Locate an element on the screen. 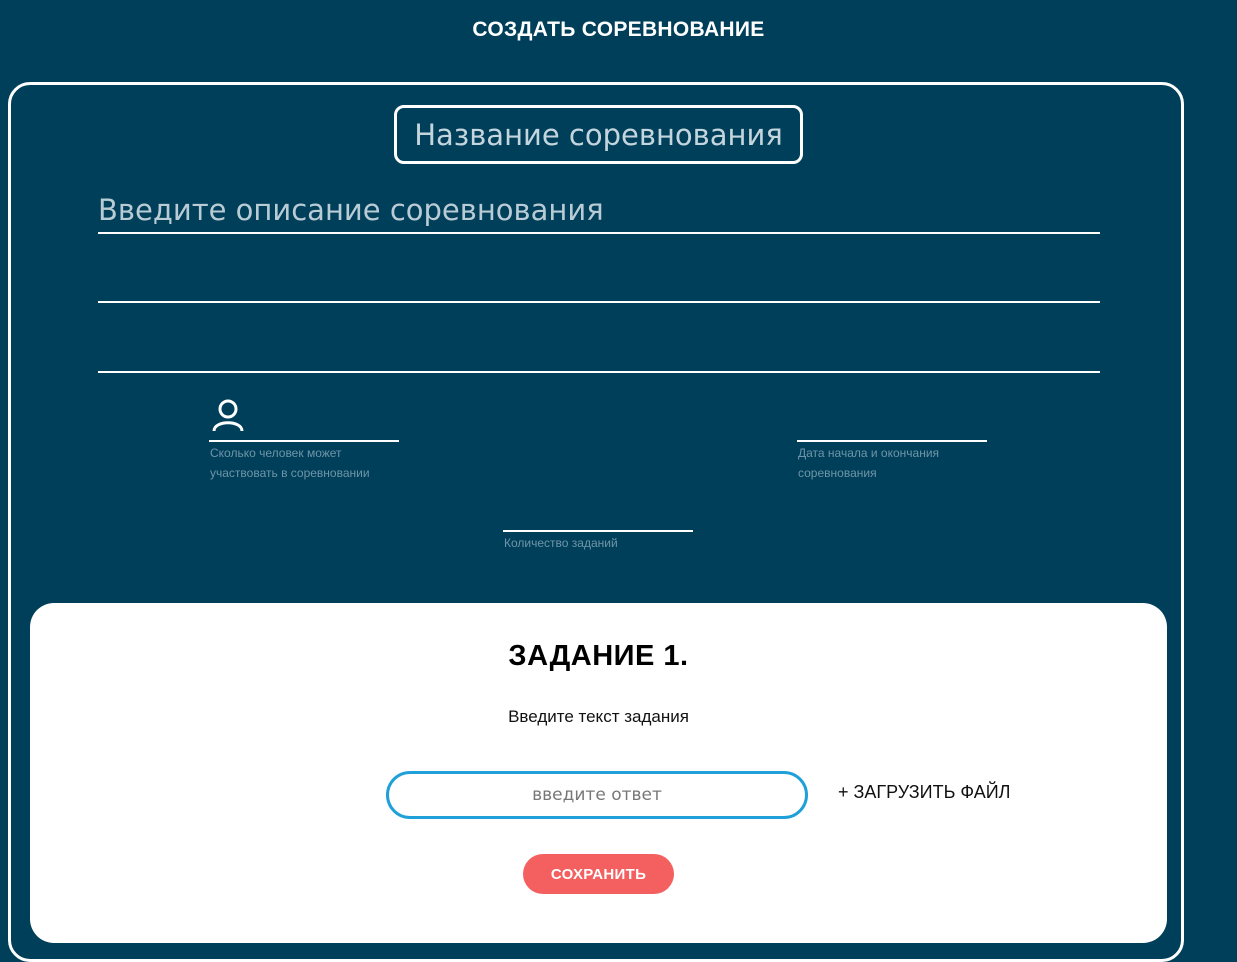  competition-name-field: Название соревнования is located at coordinates (598, 134).